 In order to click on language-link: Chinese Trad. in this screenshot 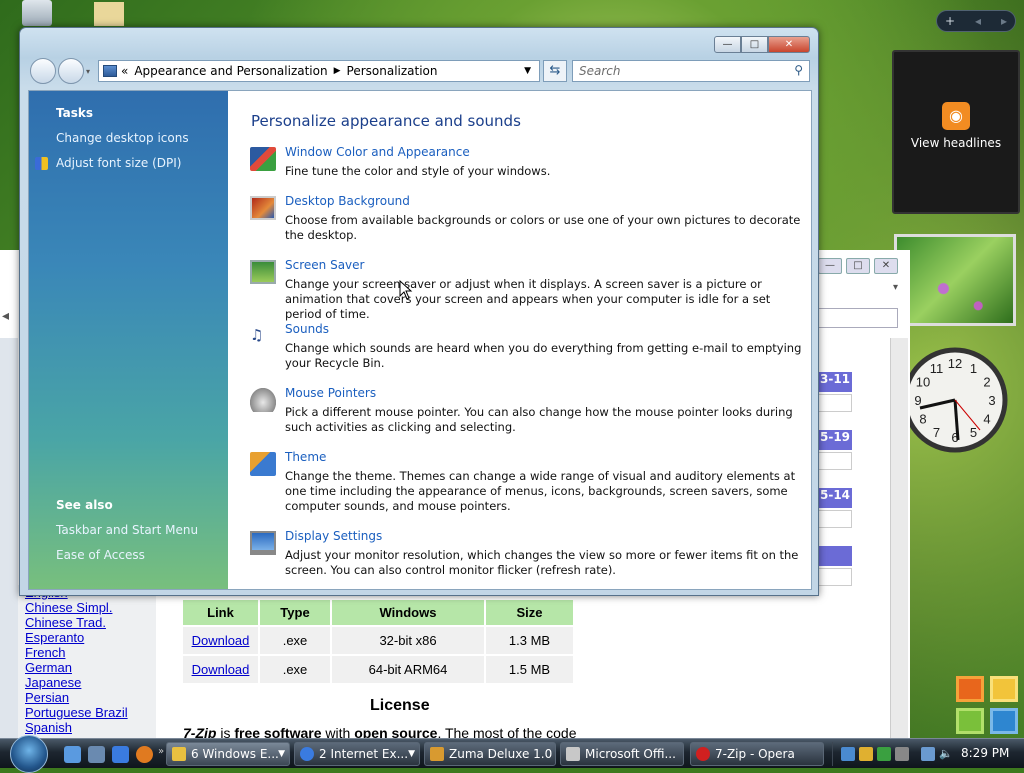, I will do `click(87, 622)`.